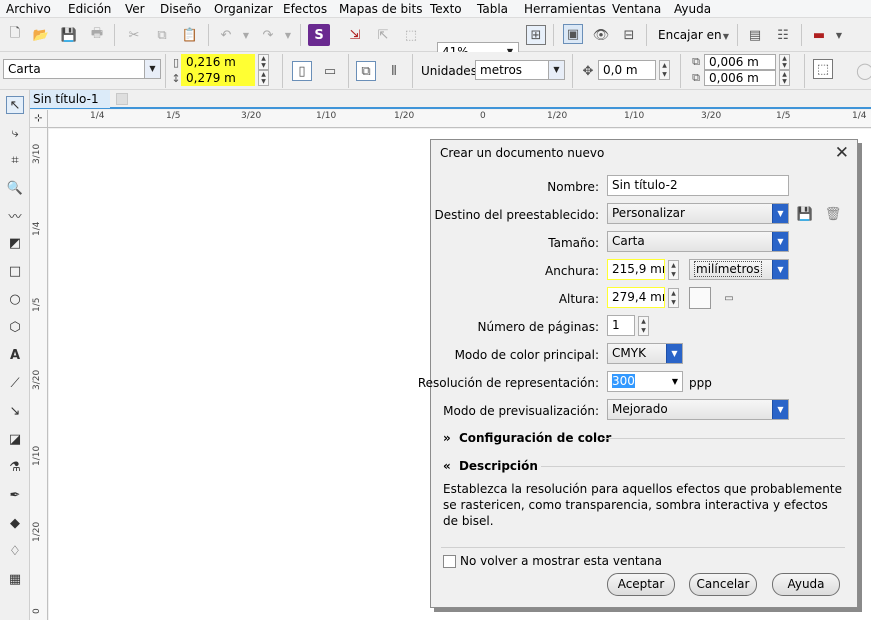 The width and height of the screenshot is (871, 620). I want to click on duplicate-y-field: 0,006 m, so click(740, 78).